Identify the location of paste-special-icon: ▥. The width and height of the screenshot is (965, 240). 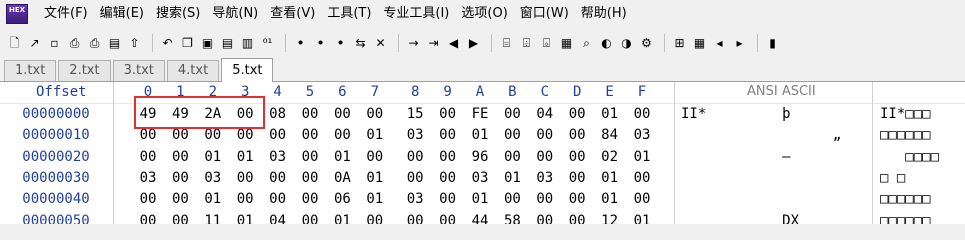
(247, 43).